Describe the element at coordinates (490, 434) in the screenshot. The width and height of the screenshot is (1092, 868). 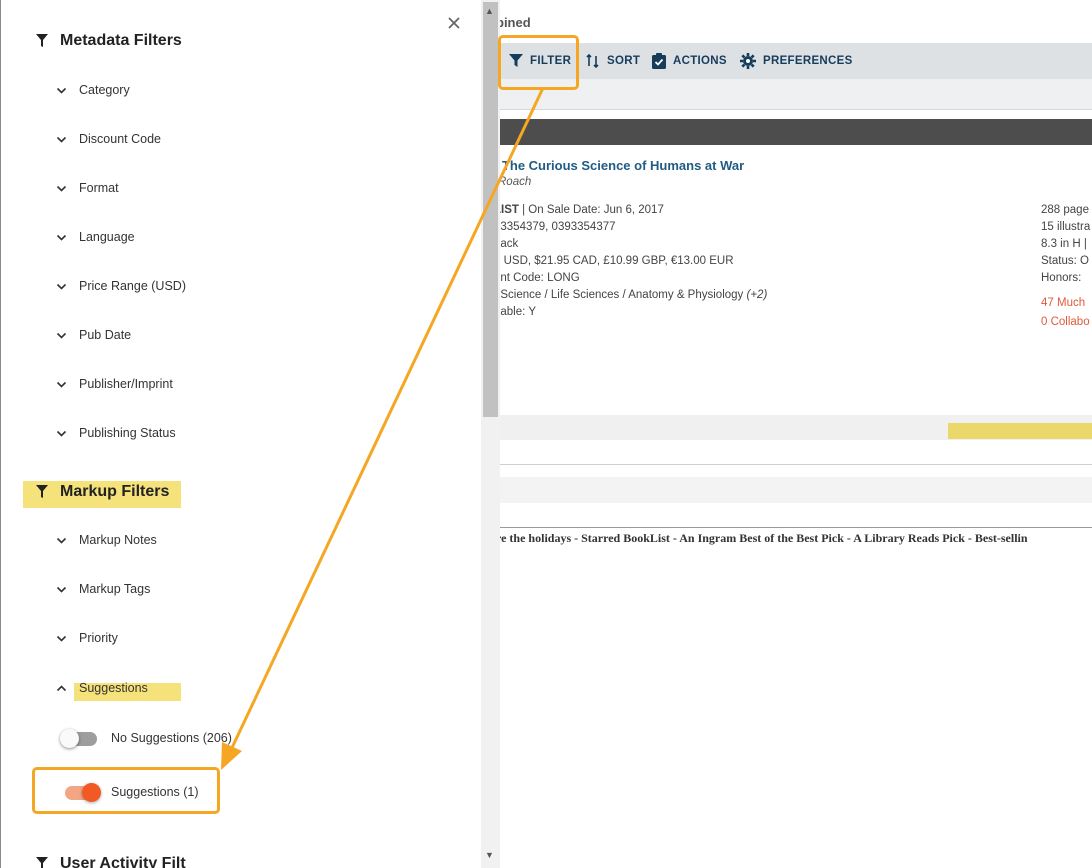
I see `panel-scrollbar: ▲ ▼` at that location.